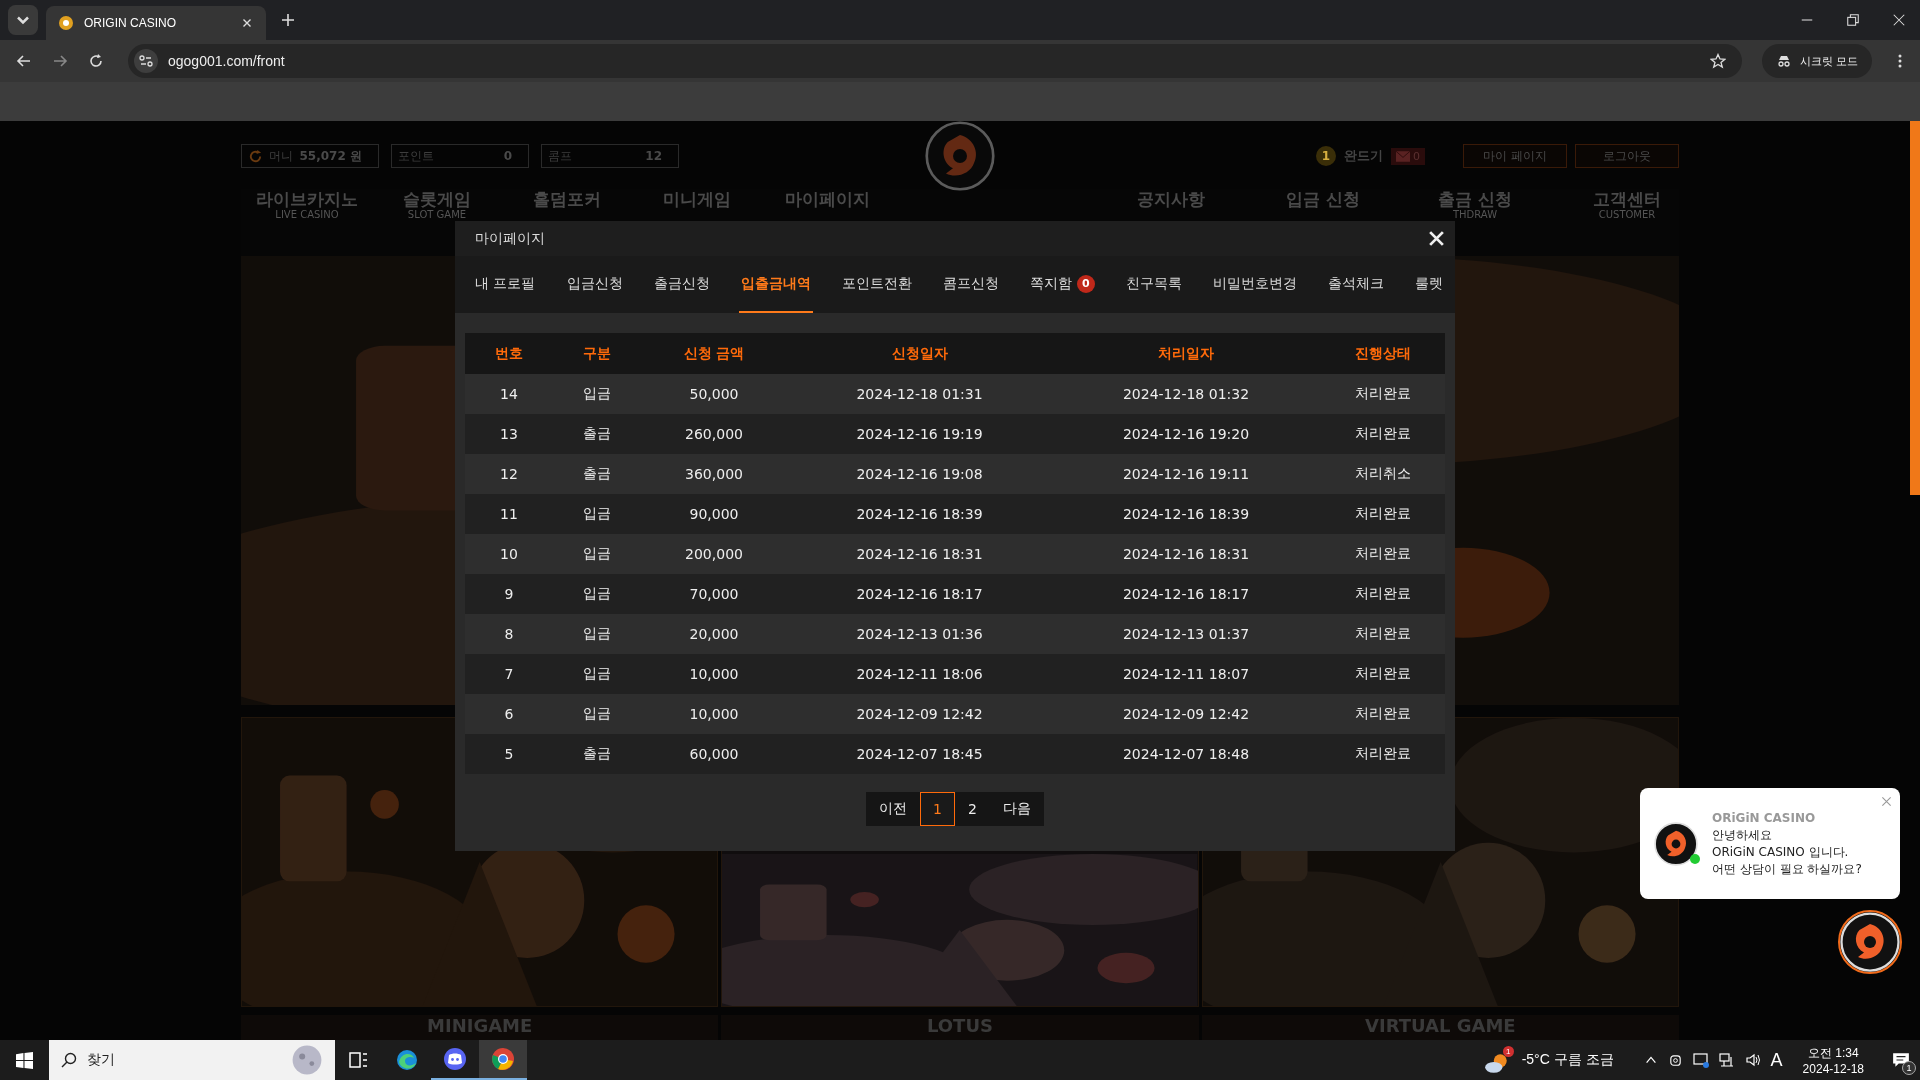 The image size is (1920, 1080). I want to click on camera-icon, so click(1675, 1060).